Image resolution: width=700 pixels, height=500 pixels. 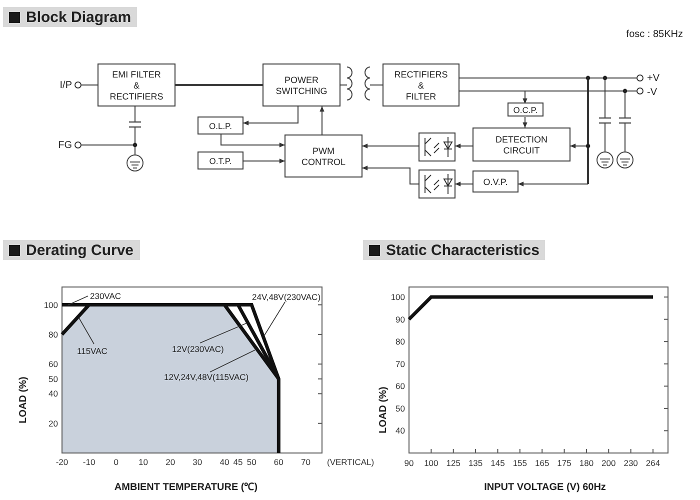 I want to click on terminal-label: I/P, so click(x=66, y=85).